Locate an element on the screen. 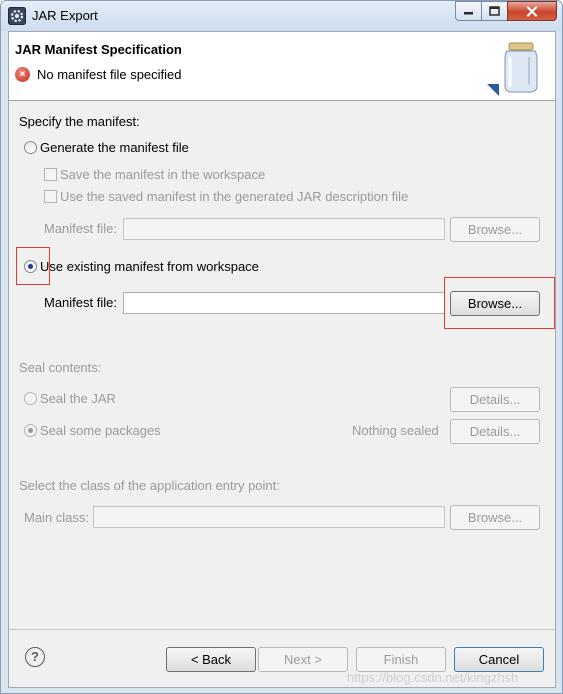 The image size is (563, 694). close-icon is located at coordinates (532, 11).